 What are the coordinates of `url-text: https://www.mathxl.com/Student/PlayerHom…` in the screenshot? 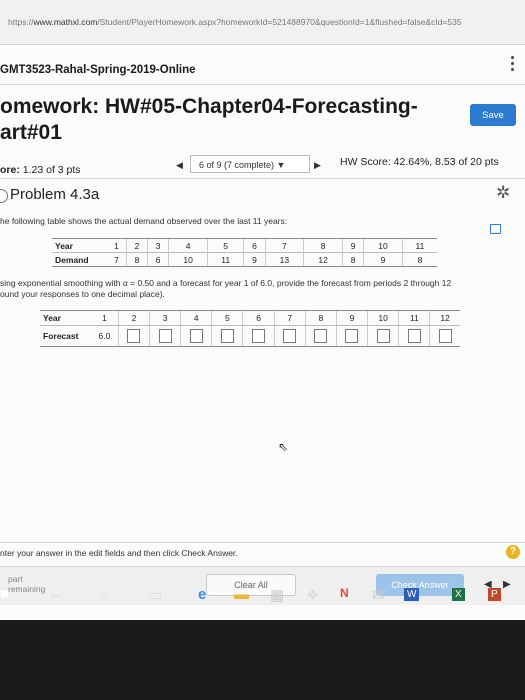 It's located at (235, 22).